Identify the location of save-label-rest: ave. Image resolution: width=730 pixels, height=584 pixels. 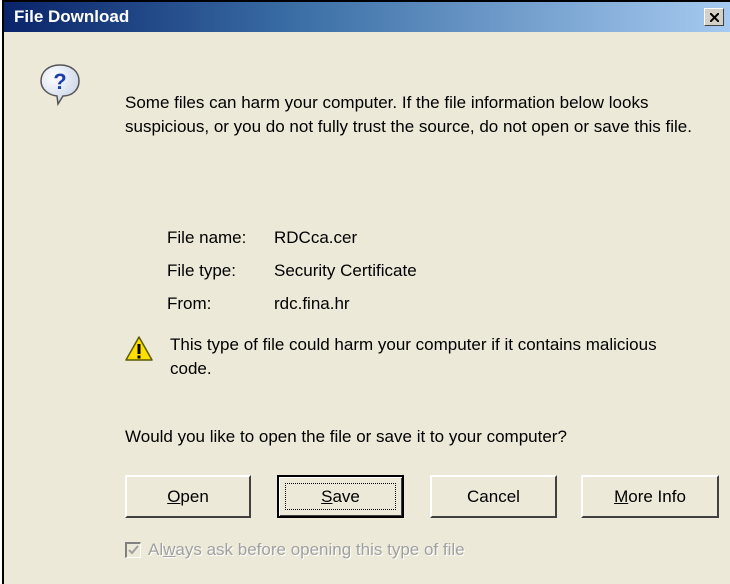
(346, 496).